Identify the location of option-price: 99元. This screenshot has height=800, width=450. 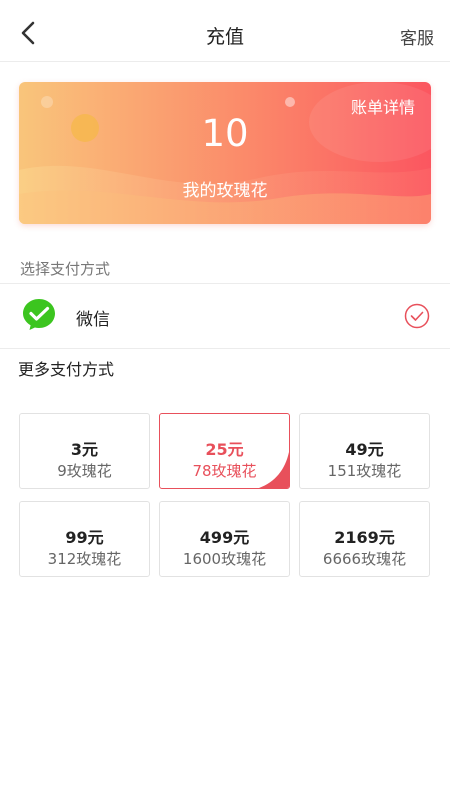
(84, 537).